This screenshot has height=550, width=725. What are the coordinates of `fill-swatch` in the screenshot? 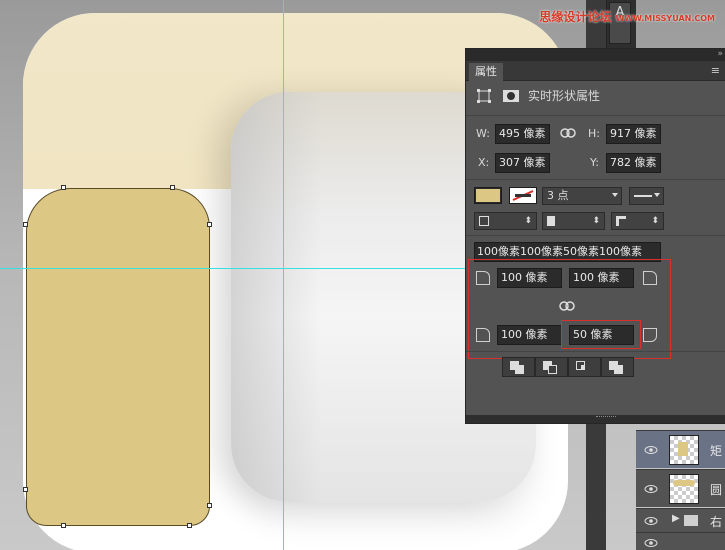 It's located at (488, 195).